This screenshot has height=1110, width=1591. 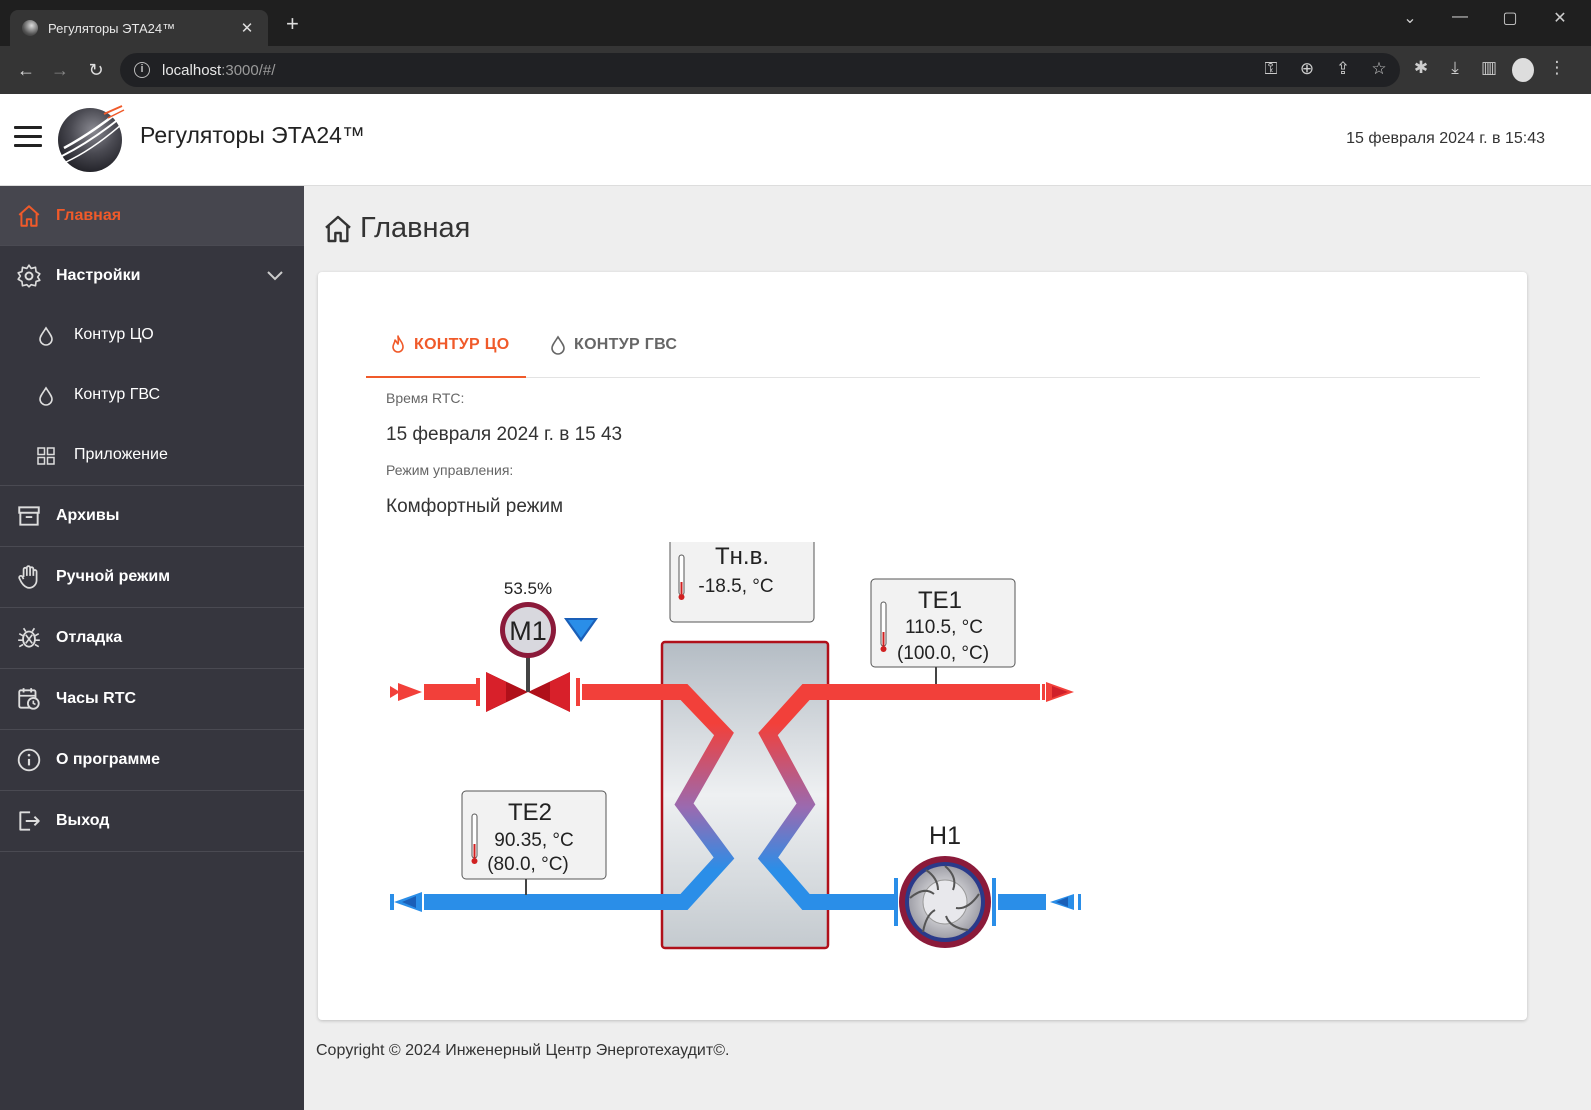 I want to click on menu-dots-icon: ⋮, so click(x=1557, y=70).